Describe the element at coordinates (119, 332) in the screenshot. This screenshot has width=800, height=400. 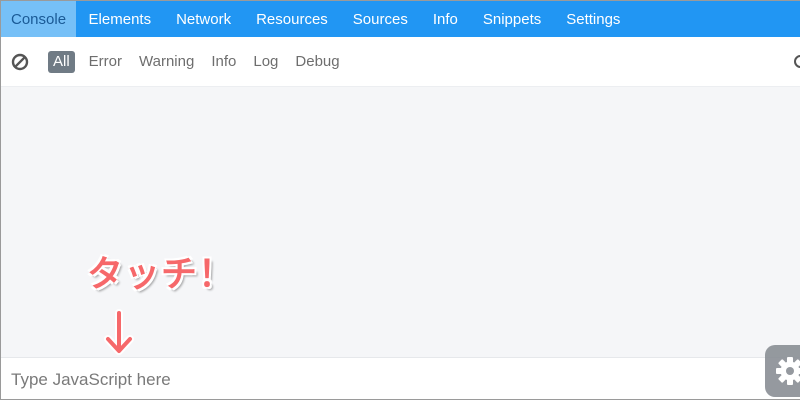
I see `down-arrow-icon` at that location.